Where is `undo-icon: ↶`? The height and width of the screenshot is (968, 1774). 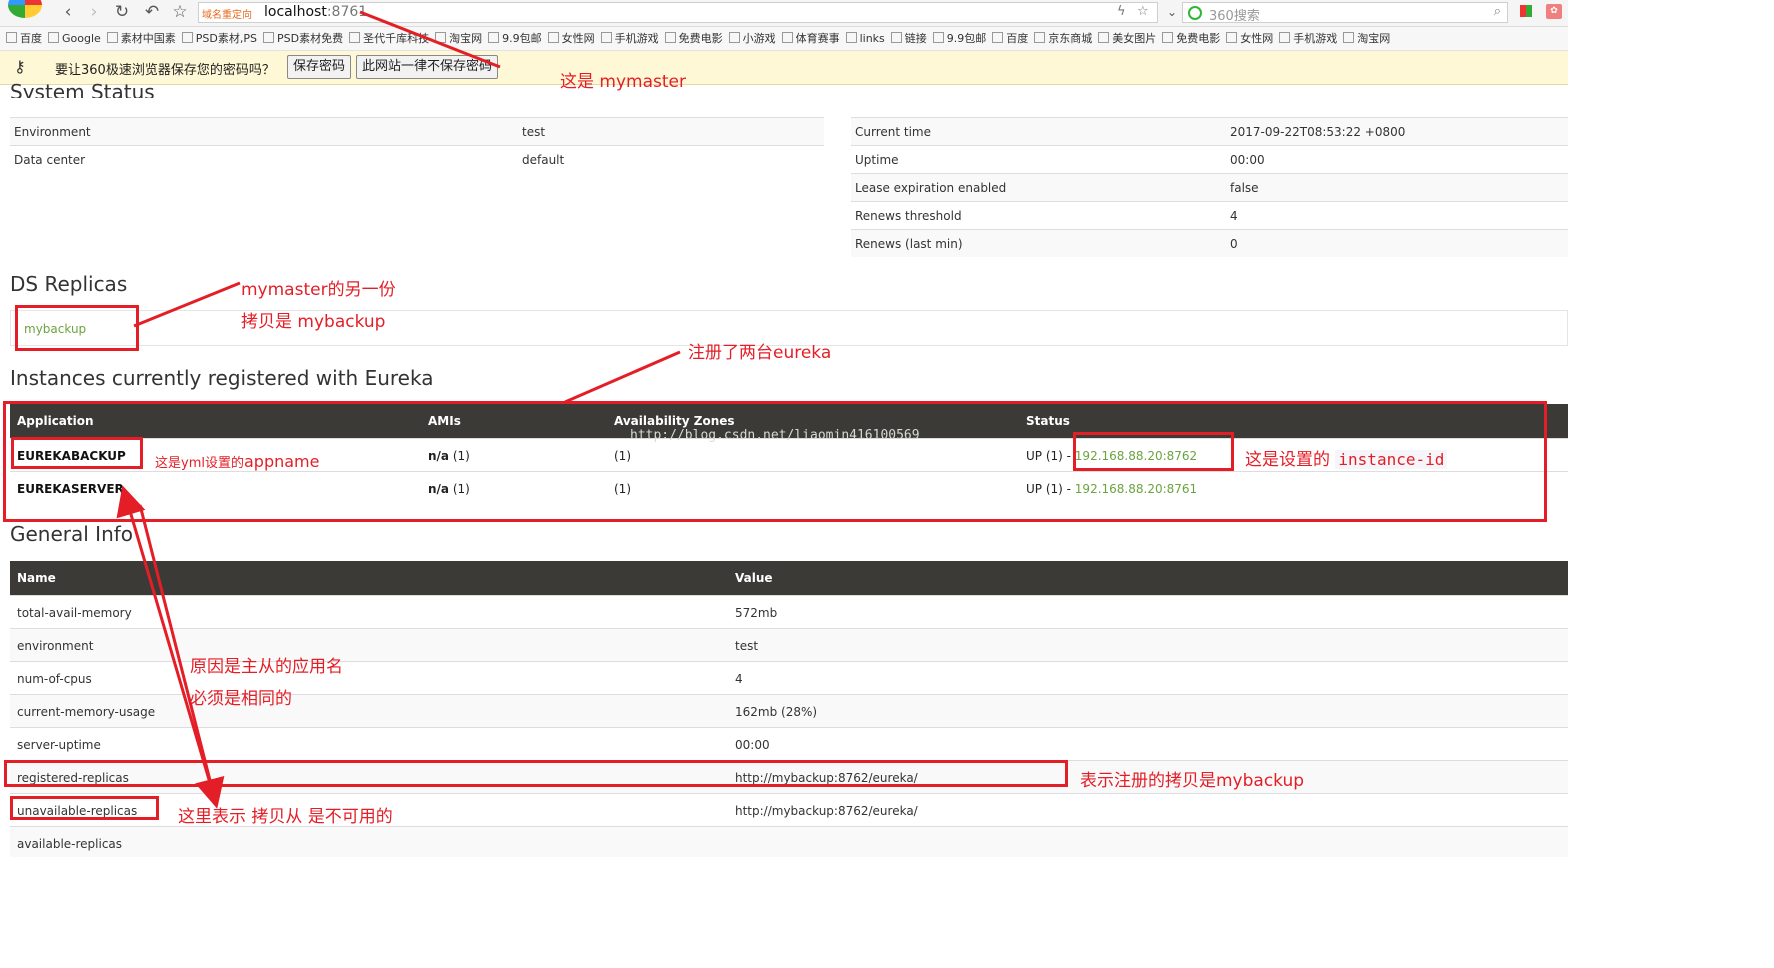
undo-icon: ↶ is located at coordinates (152, 12).